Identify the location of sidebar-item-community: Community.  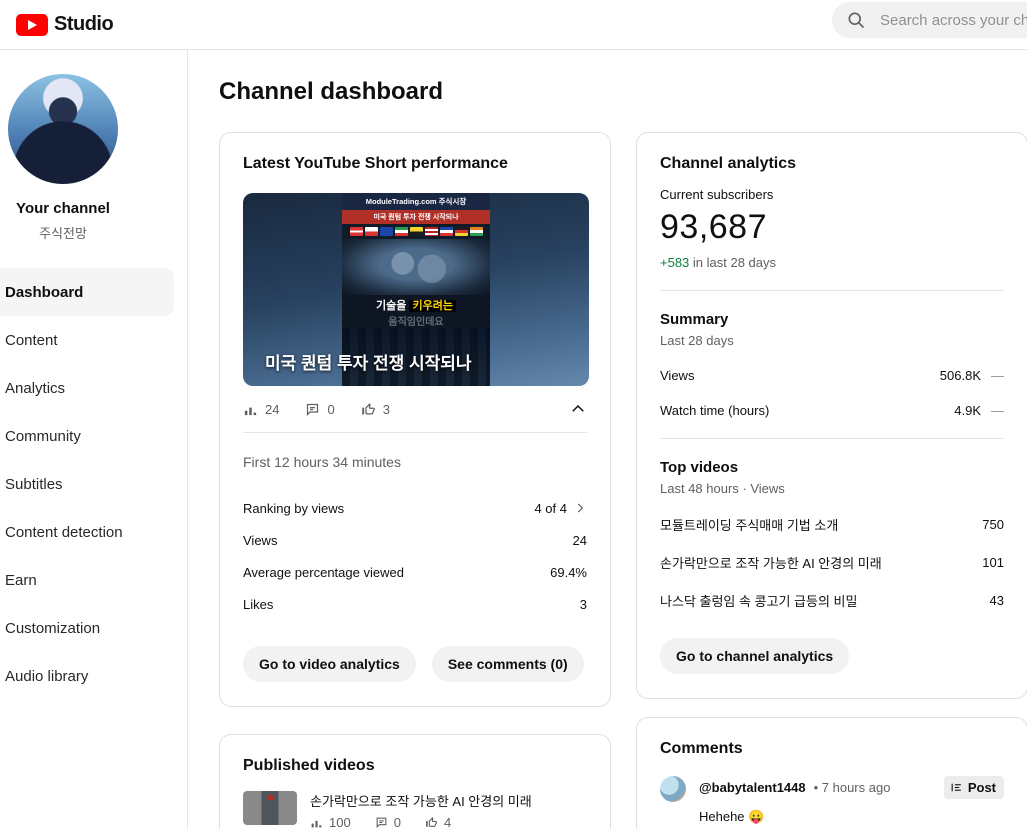
(93, 436).